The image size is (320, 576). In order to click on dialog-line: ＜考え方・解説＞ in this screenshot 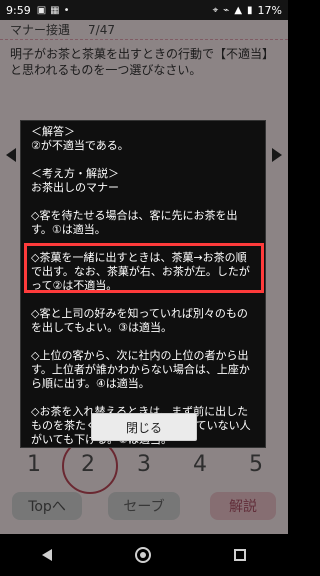, I will do `click(75, 173)`.